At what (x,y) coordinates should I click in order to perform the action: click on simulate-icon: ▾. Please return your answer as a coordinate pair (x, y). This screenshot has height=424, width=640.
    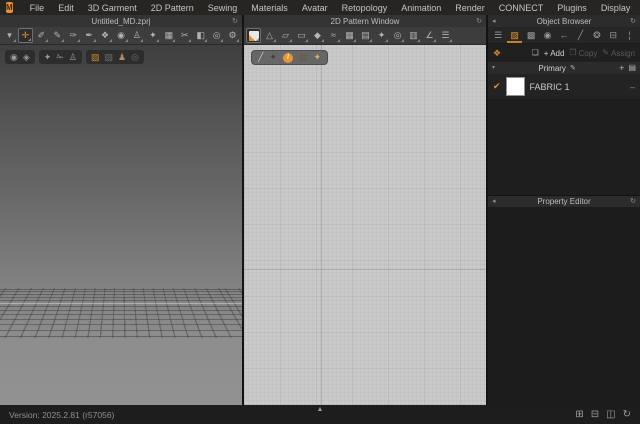
    Looking at the image, I should click on (9, 35).